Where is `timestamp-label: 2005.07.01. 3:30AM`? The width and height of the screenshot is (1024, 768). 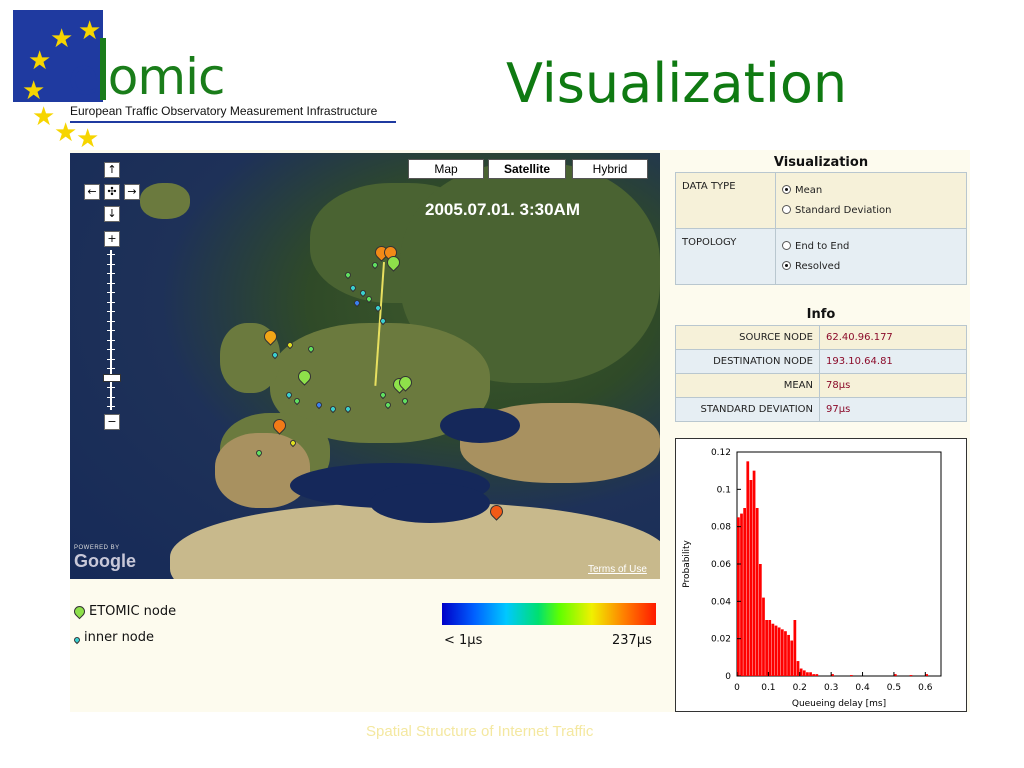 timestamp-label: 2005.07.01. 3:30AM is located at coordinates (502, 209).